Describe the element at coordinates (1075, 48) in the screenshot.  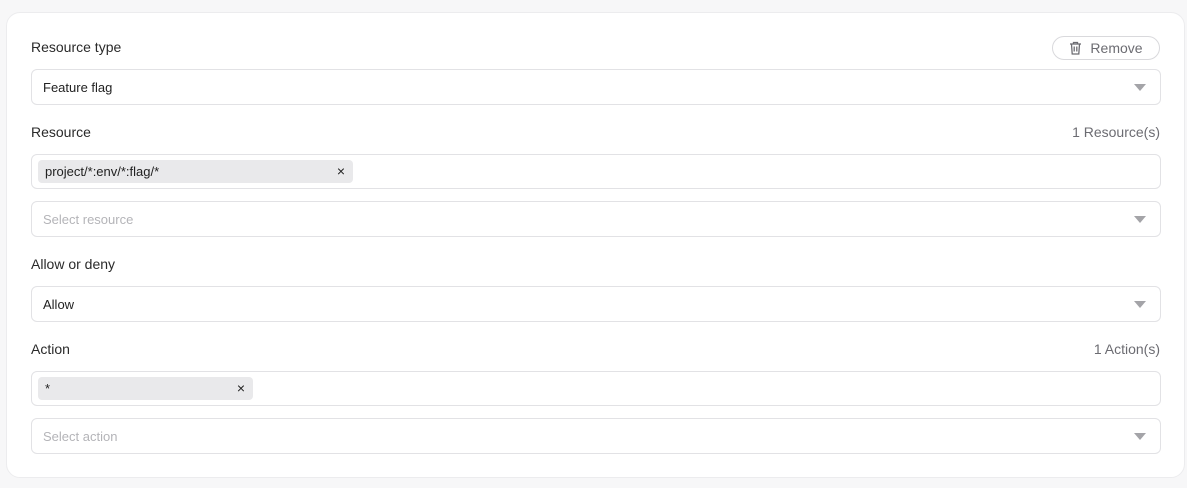
I see `trash-icon` at that location.